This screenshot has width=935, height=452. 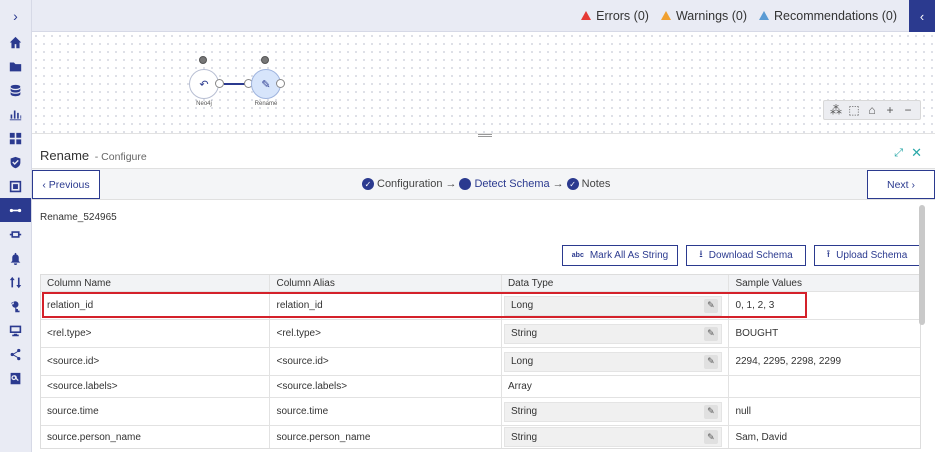 I want to click on sample-values-cell, so click(x=824, y=386).